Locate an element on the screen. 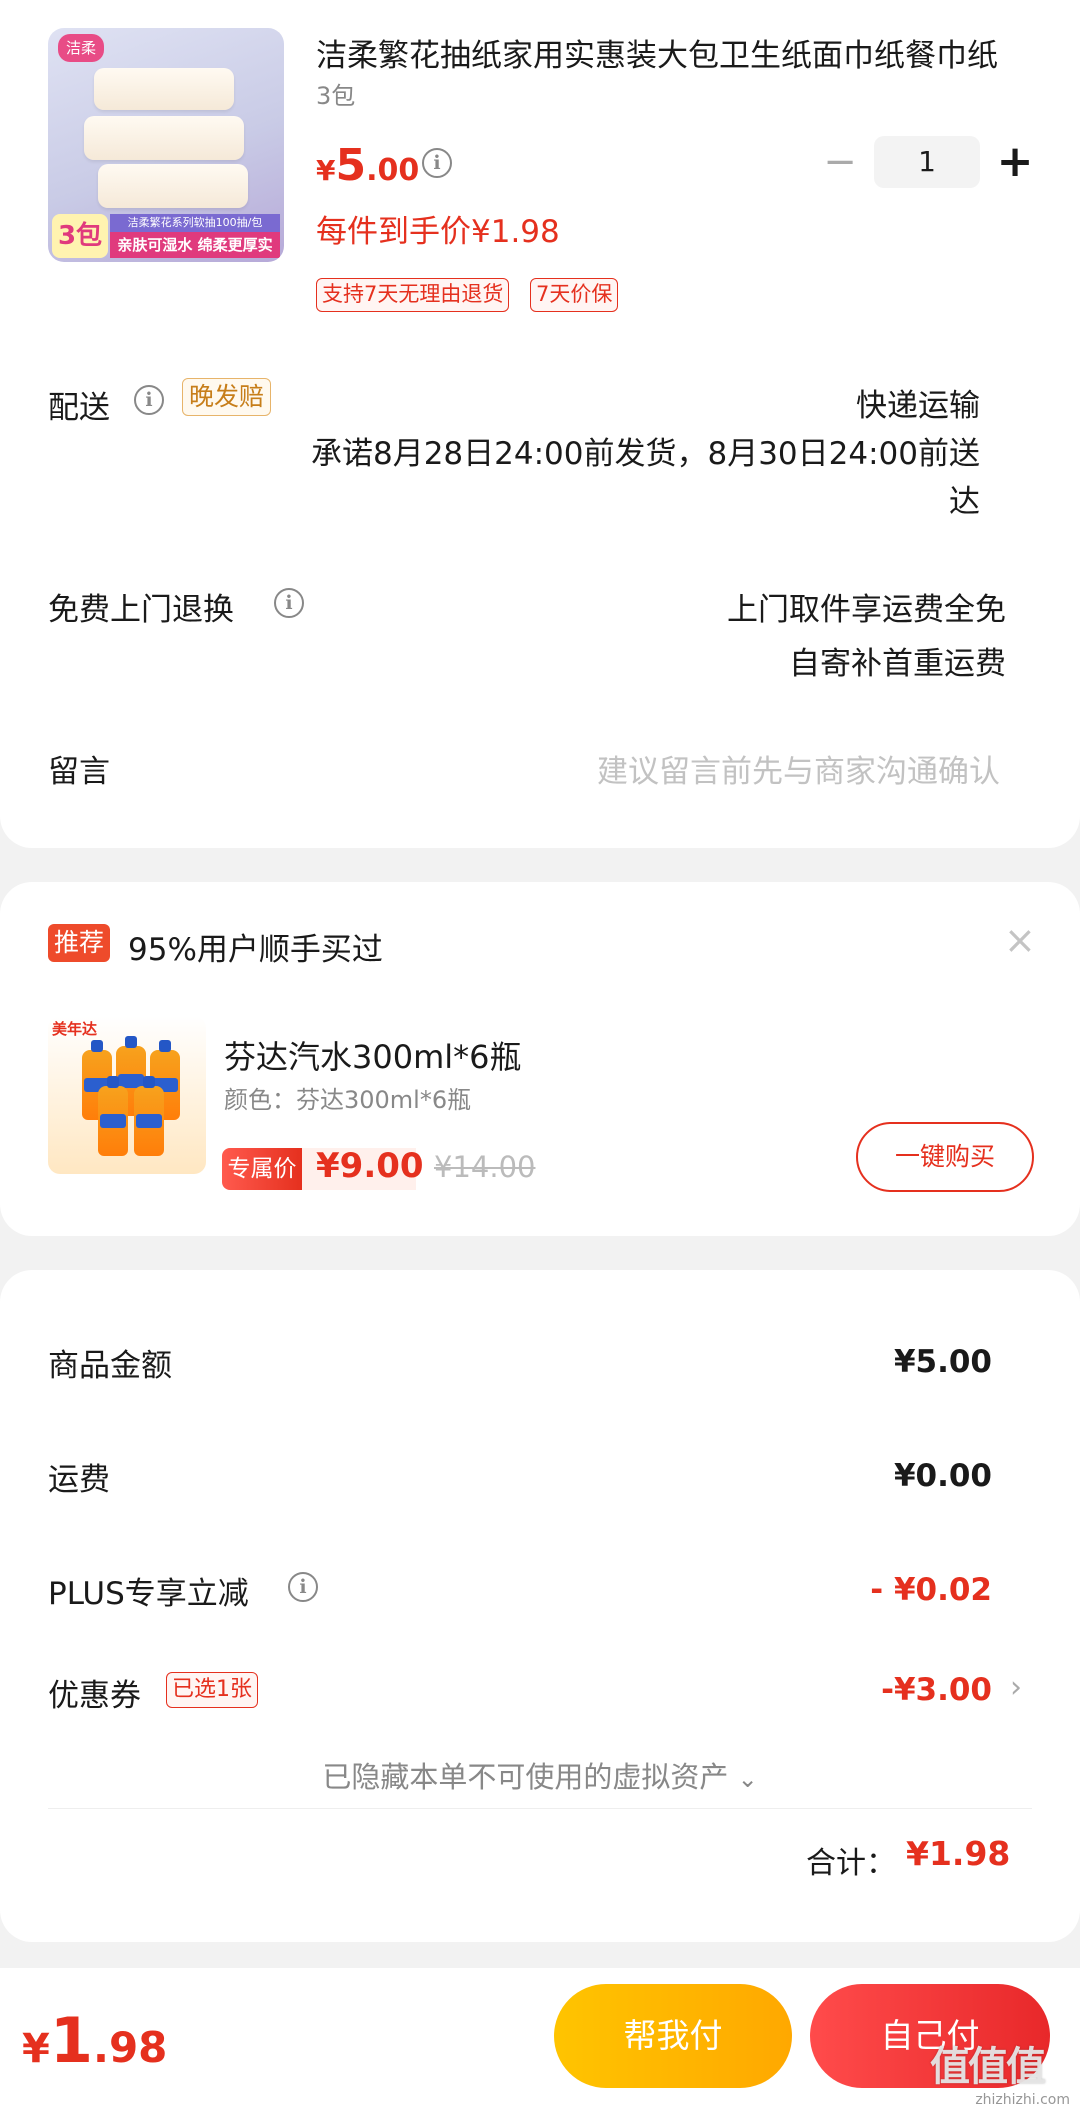 Image resolution: width=1080 pixels, height=2110 pixels. plus-discount-label: PLUS专享立减 is located at coordinates (148, 1594).